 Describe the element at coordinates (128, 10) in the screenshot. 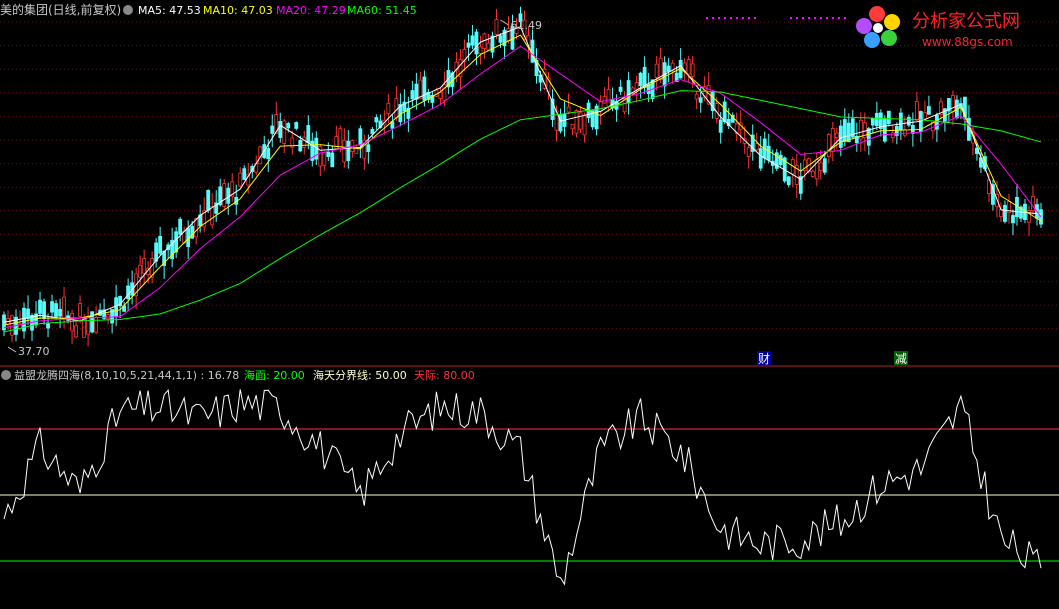

I see `settings-toggle-icon` at that location.